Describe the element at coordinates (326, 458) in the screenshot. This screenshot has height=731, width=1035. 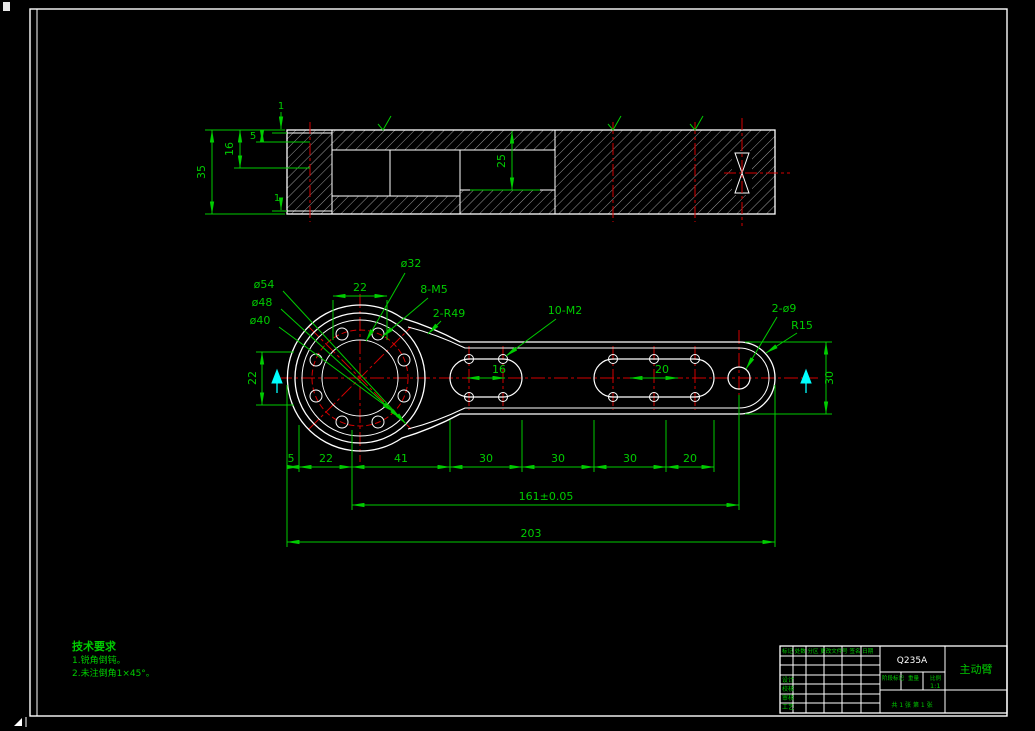
I see `chain-22: 22` at that location.